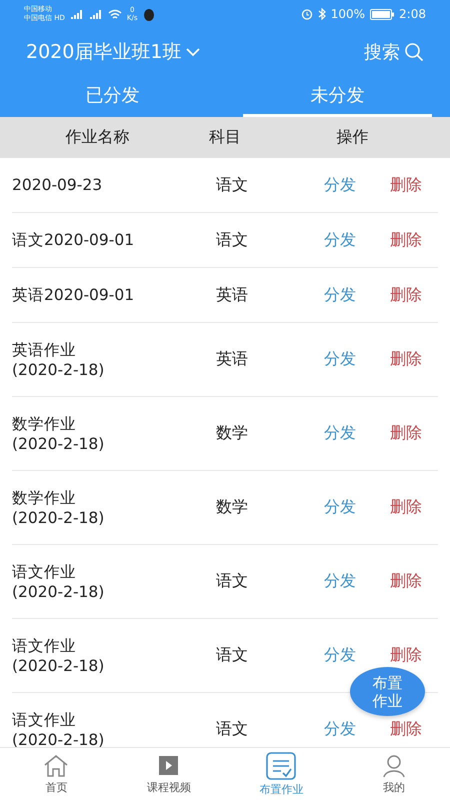  Describe the element at coordinates (414, 52) in the screenshot. I see `search-icon` at that location.